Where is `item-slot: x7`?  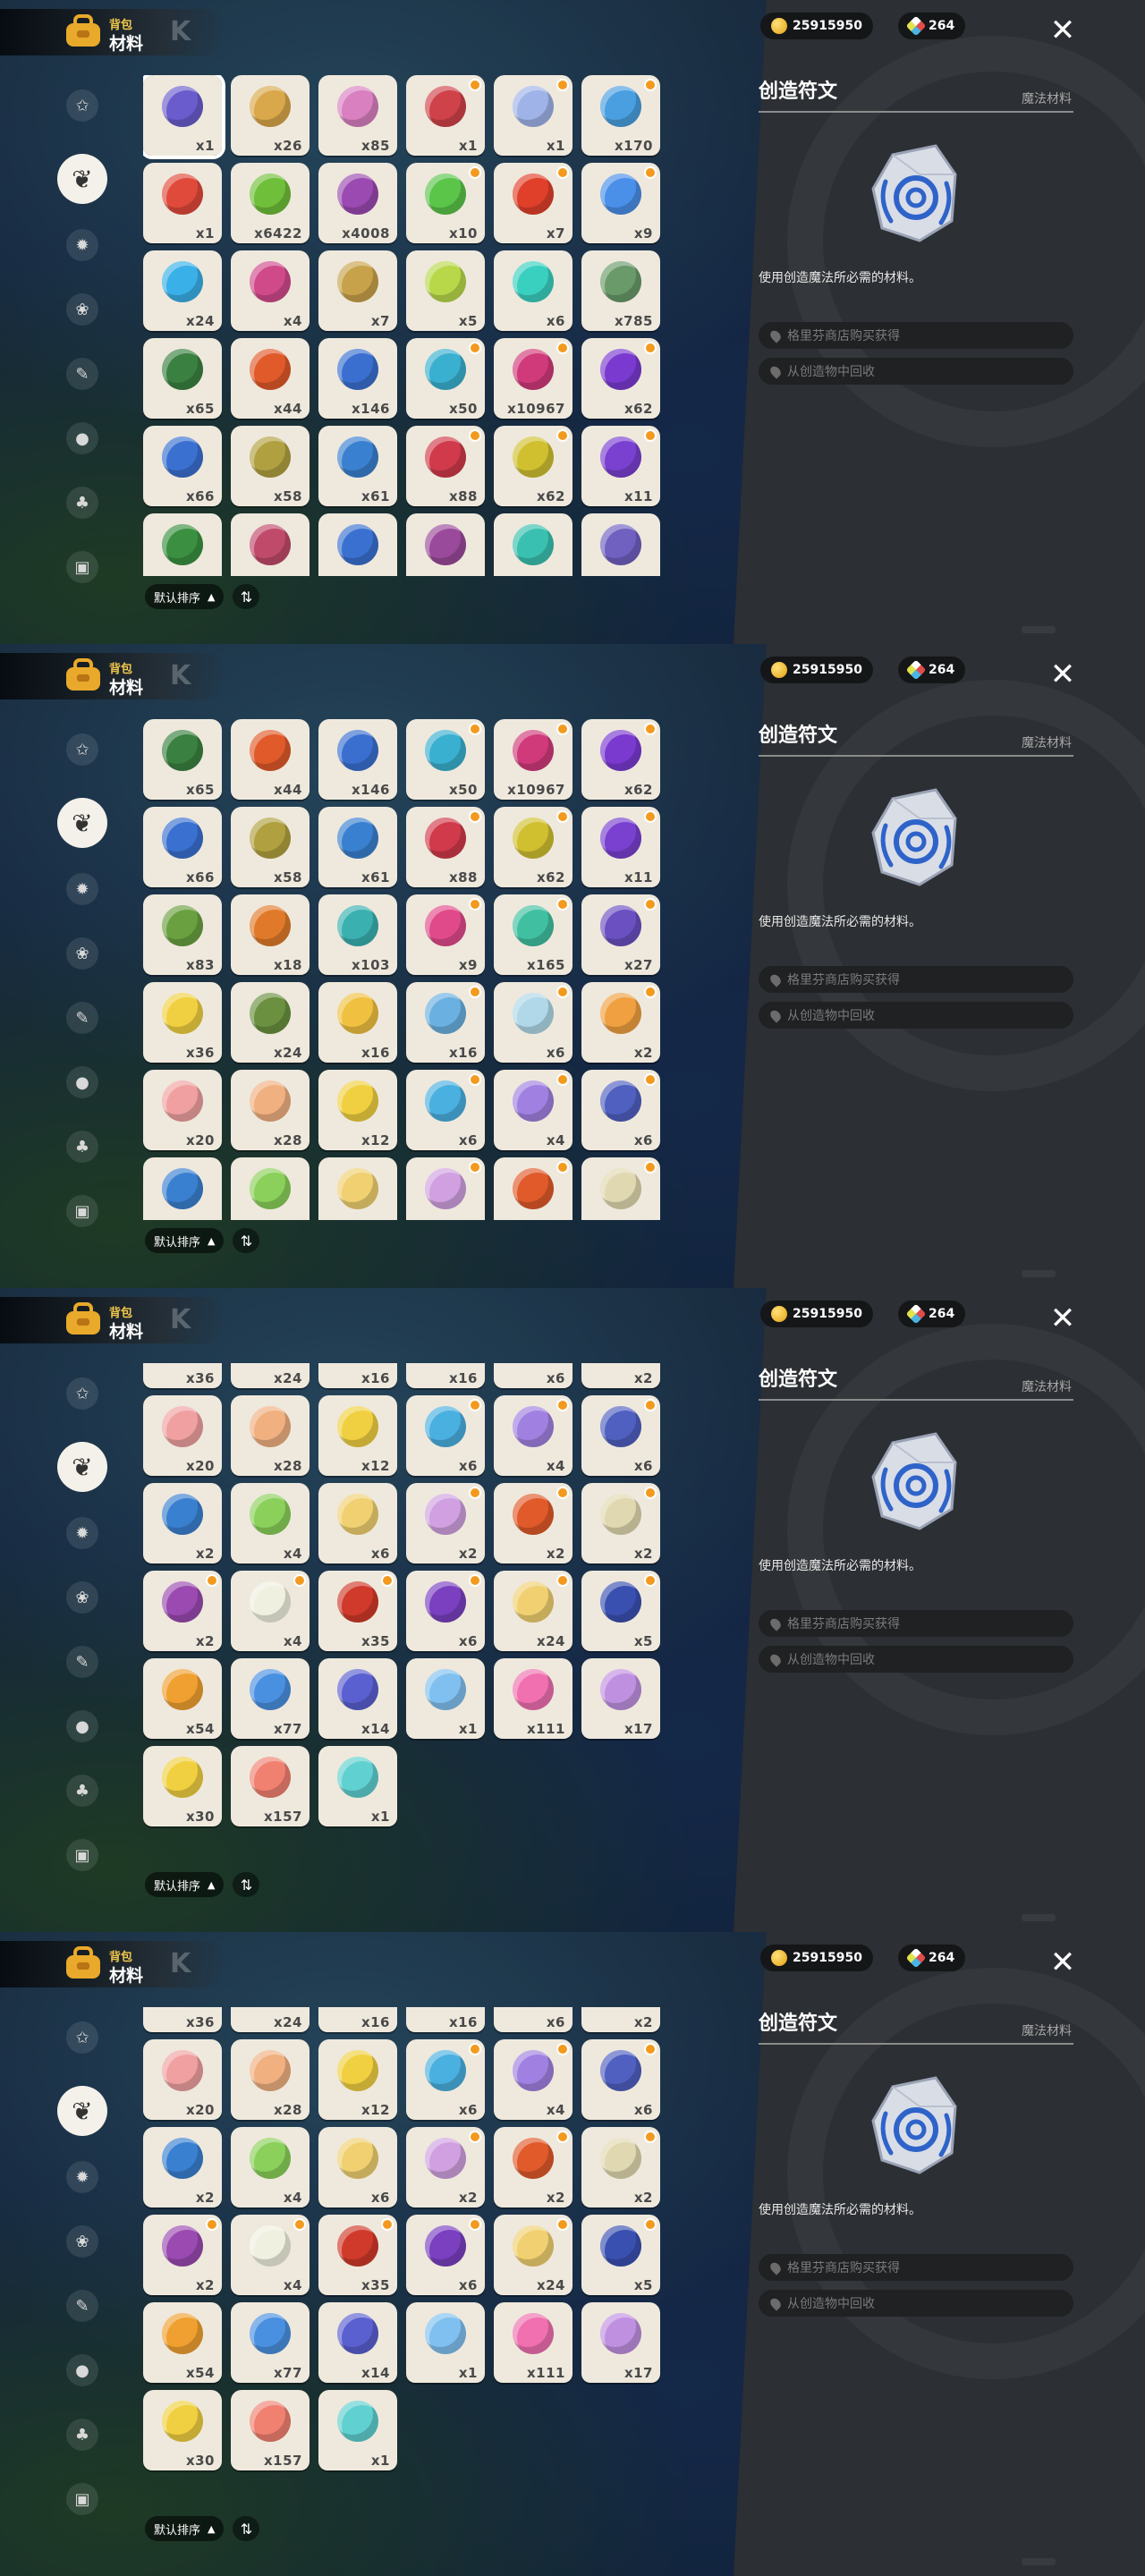 item-slot: x7 is located at coordinates (357, 290).